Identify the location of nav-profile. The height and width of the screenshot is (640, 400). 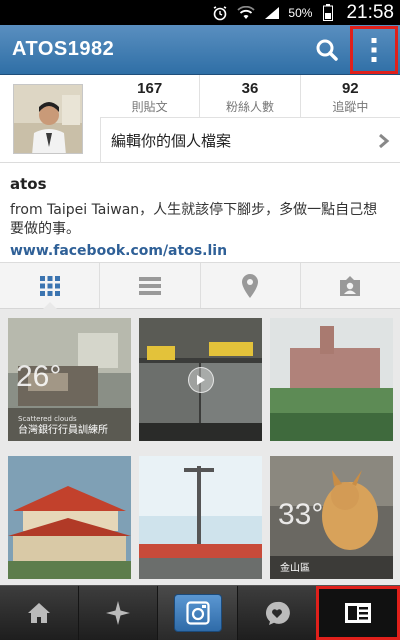
(357, 613).